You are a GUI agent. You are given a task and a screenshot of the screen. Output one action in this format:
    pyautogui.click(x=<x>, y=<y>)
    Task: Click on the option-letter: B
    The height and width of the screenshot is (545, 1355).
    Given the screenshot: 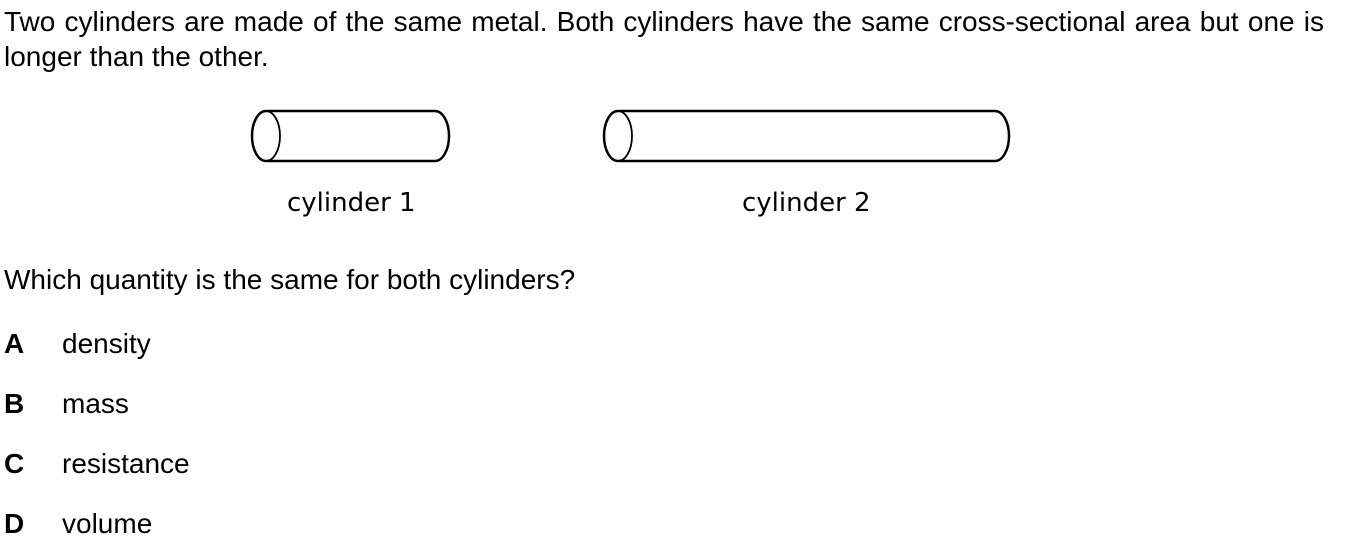 What is the action you would take?
    pyautogui.click(x=14, y=403)
    